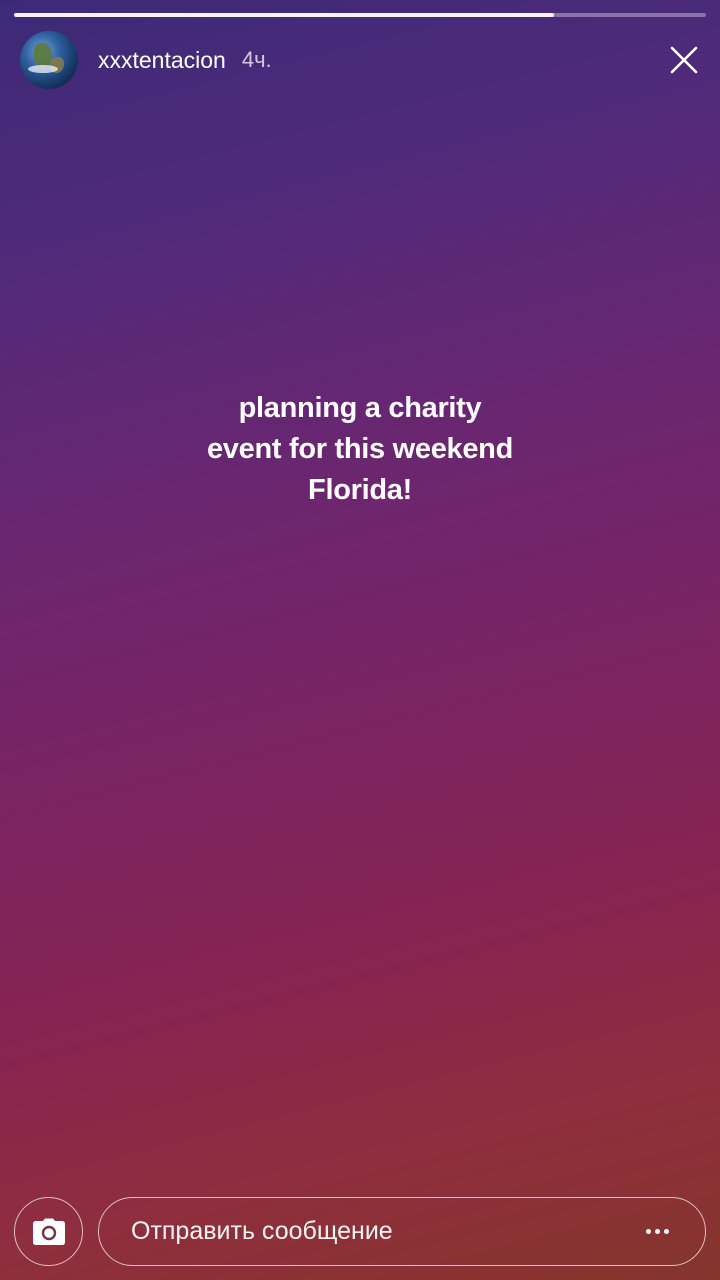  I want to click on story-header: xxxtentacion 4ч., so click(363, 60).